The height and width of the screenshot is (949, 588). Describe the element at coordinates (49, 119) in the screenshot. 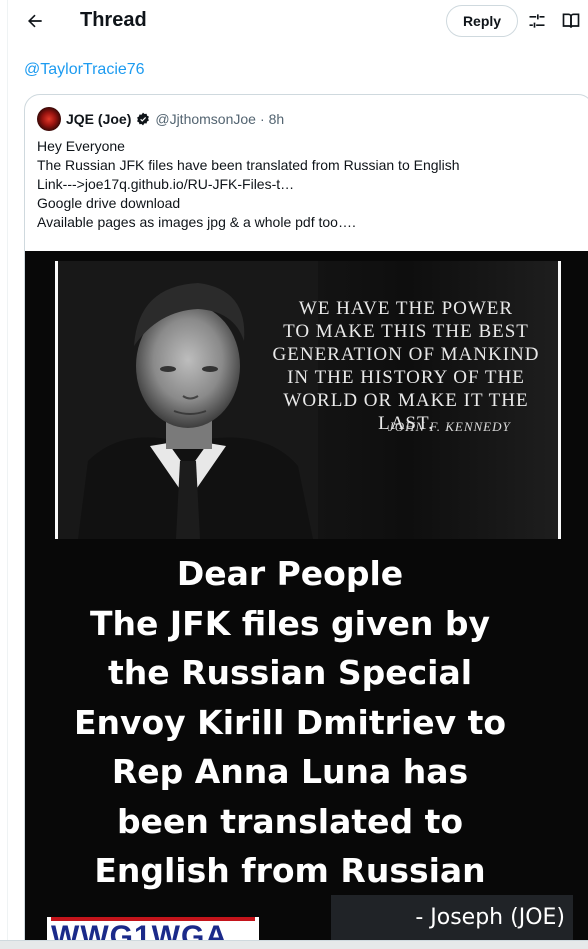

I see `avatar` at that location.